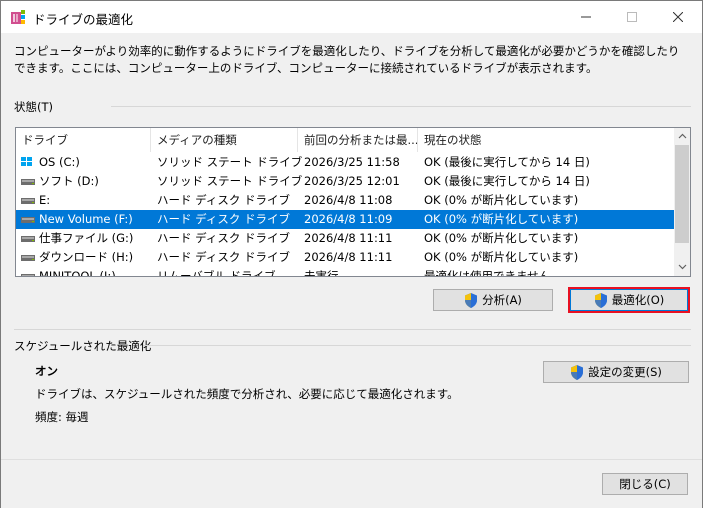 This screenshot has height=508, width=703. What do you see at coordinates (26, 161) in the screenshot?
I see `windows-drive-icon` at bounding box center [26, 161].